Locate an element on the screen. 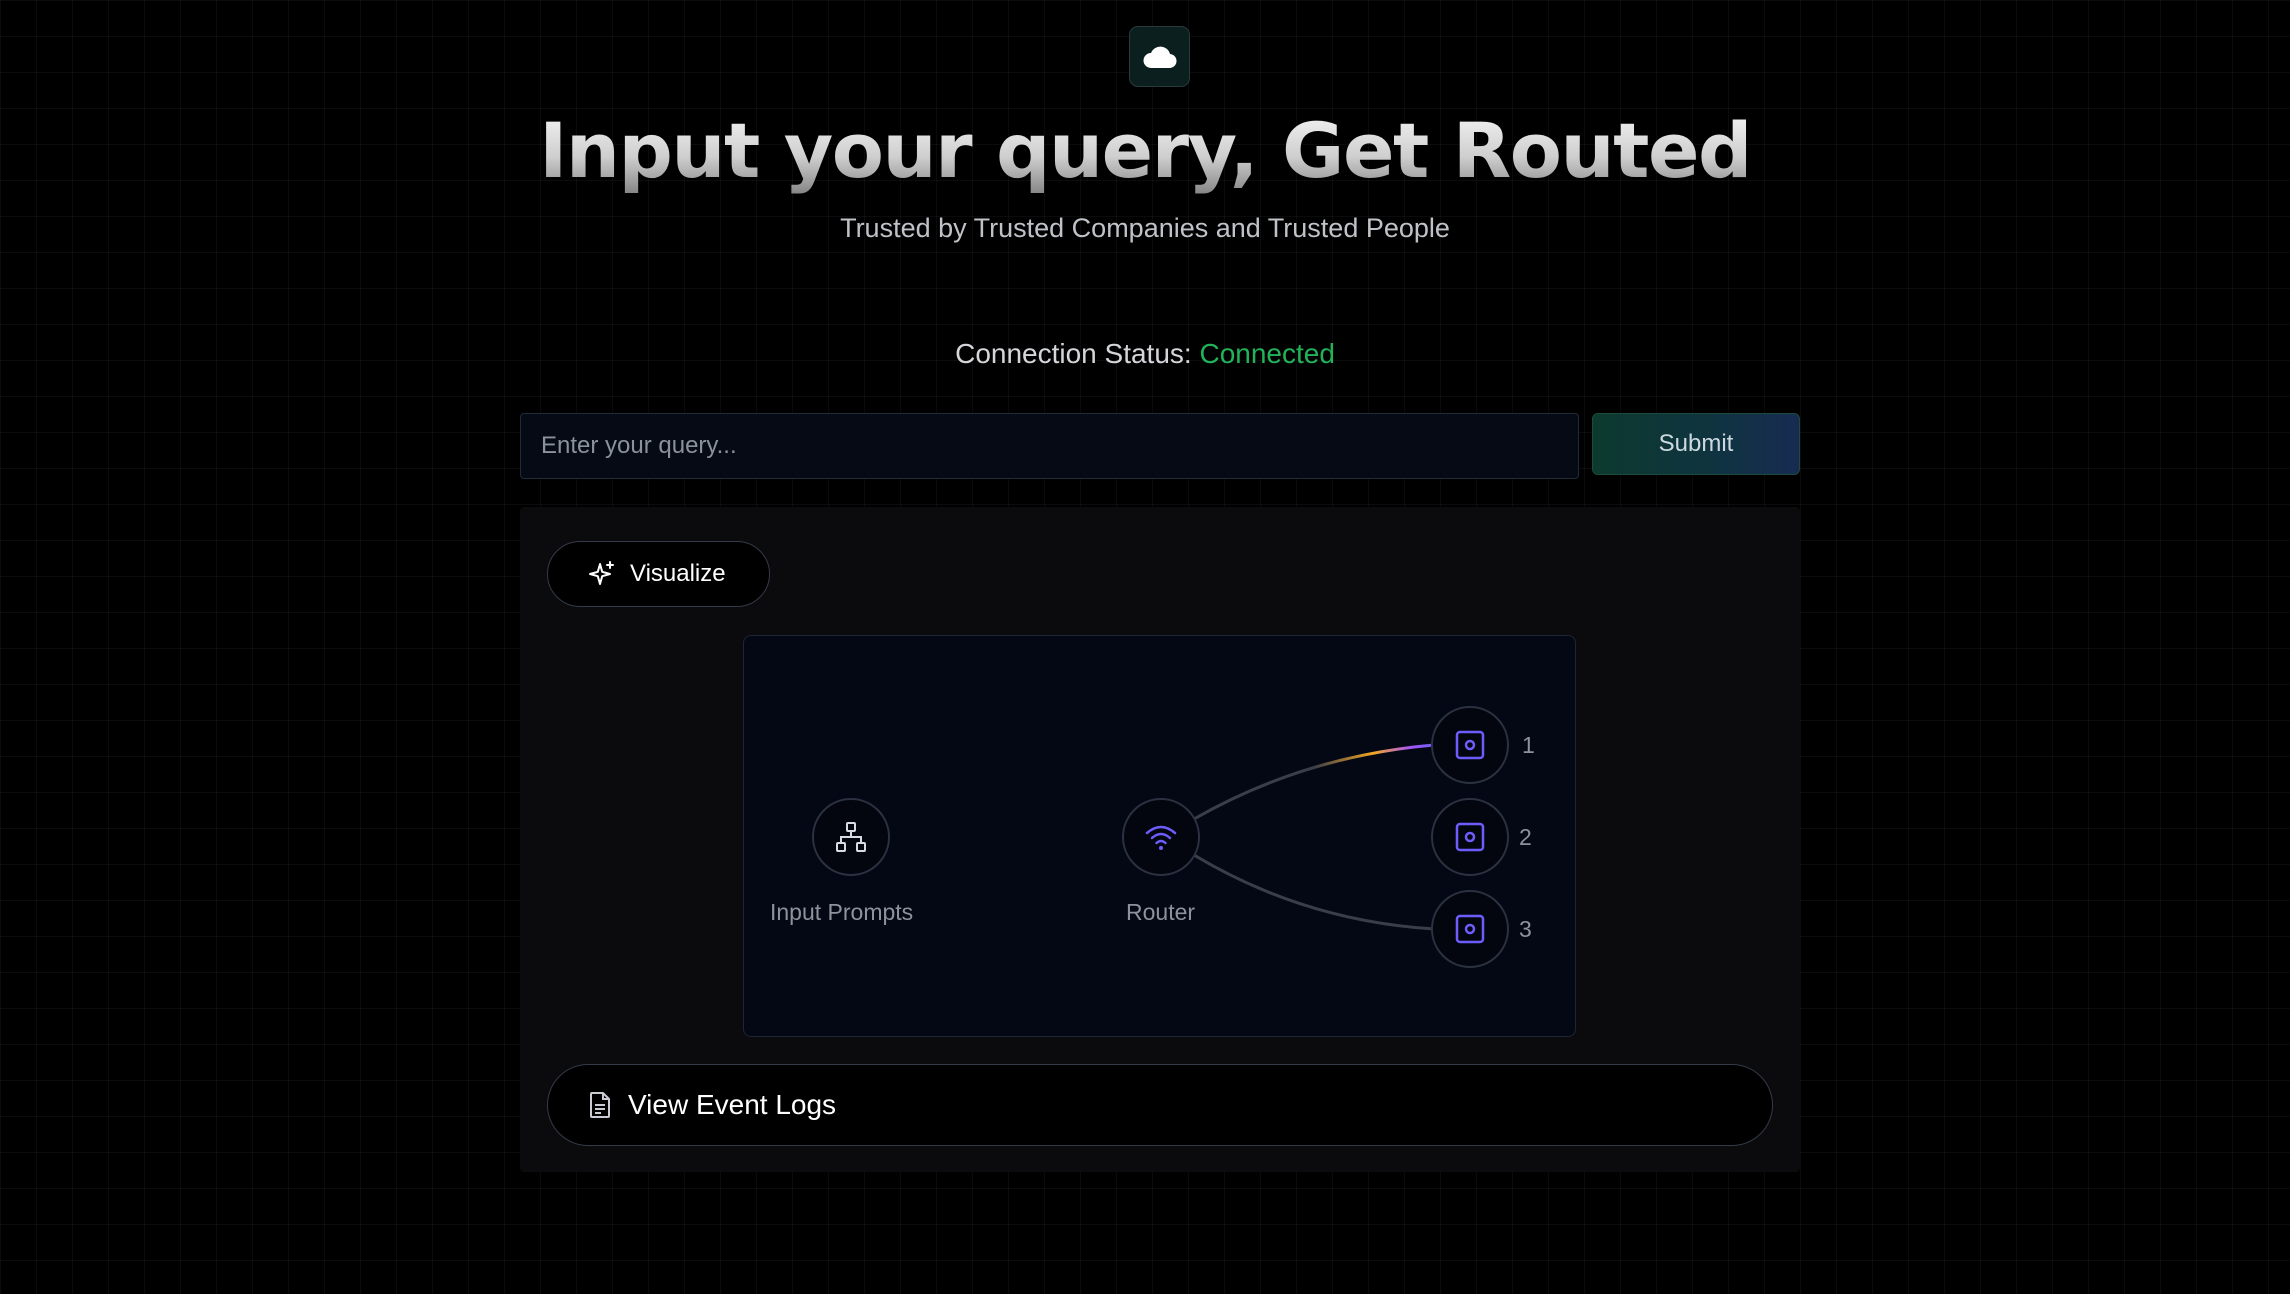 This screenshot has width=2290, height=1294. input-prompts-label: Input Prompts is located at coordinates (842, 912).